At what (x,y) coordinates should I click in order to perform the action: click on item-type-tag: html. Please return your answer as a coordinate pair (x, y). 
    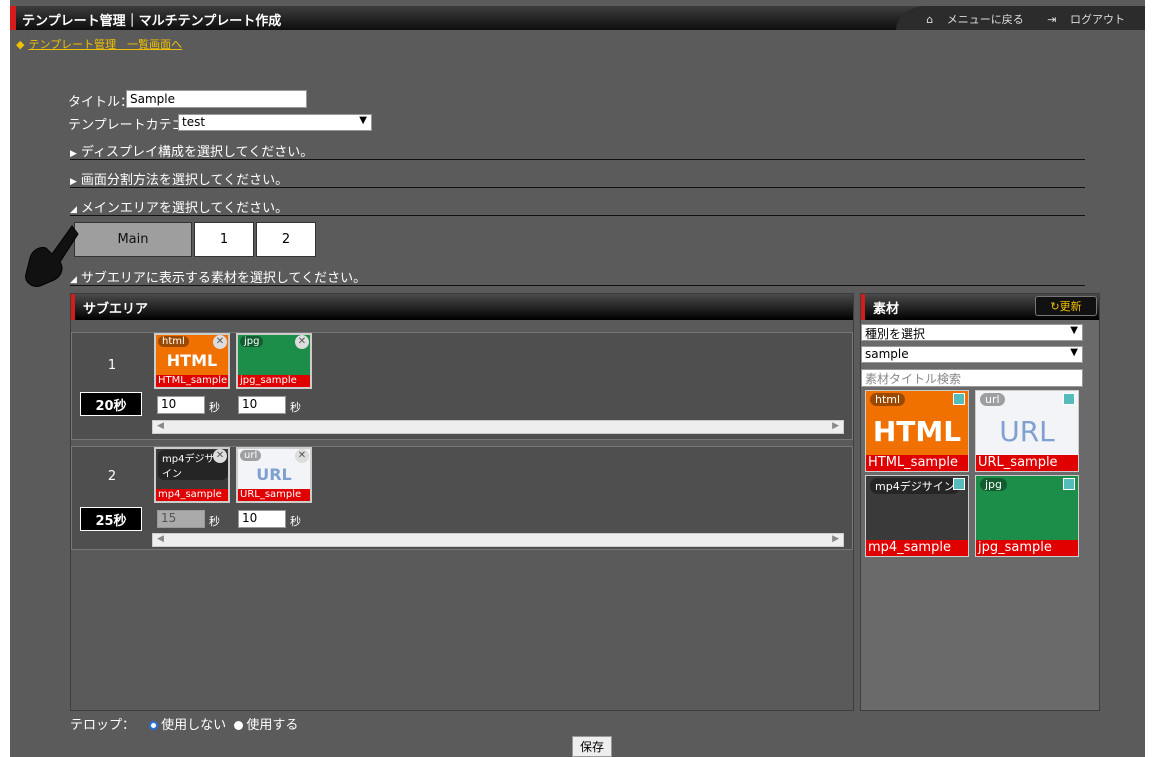
    Looking at the image, I should click on (173, 341).